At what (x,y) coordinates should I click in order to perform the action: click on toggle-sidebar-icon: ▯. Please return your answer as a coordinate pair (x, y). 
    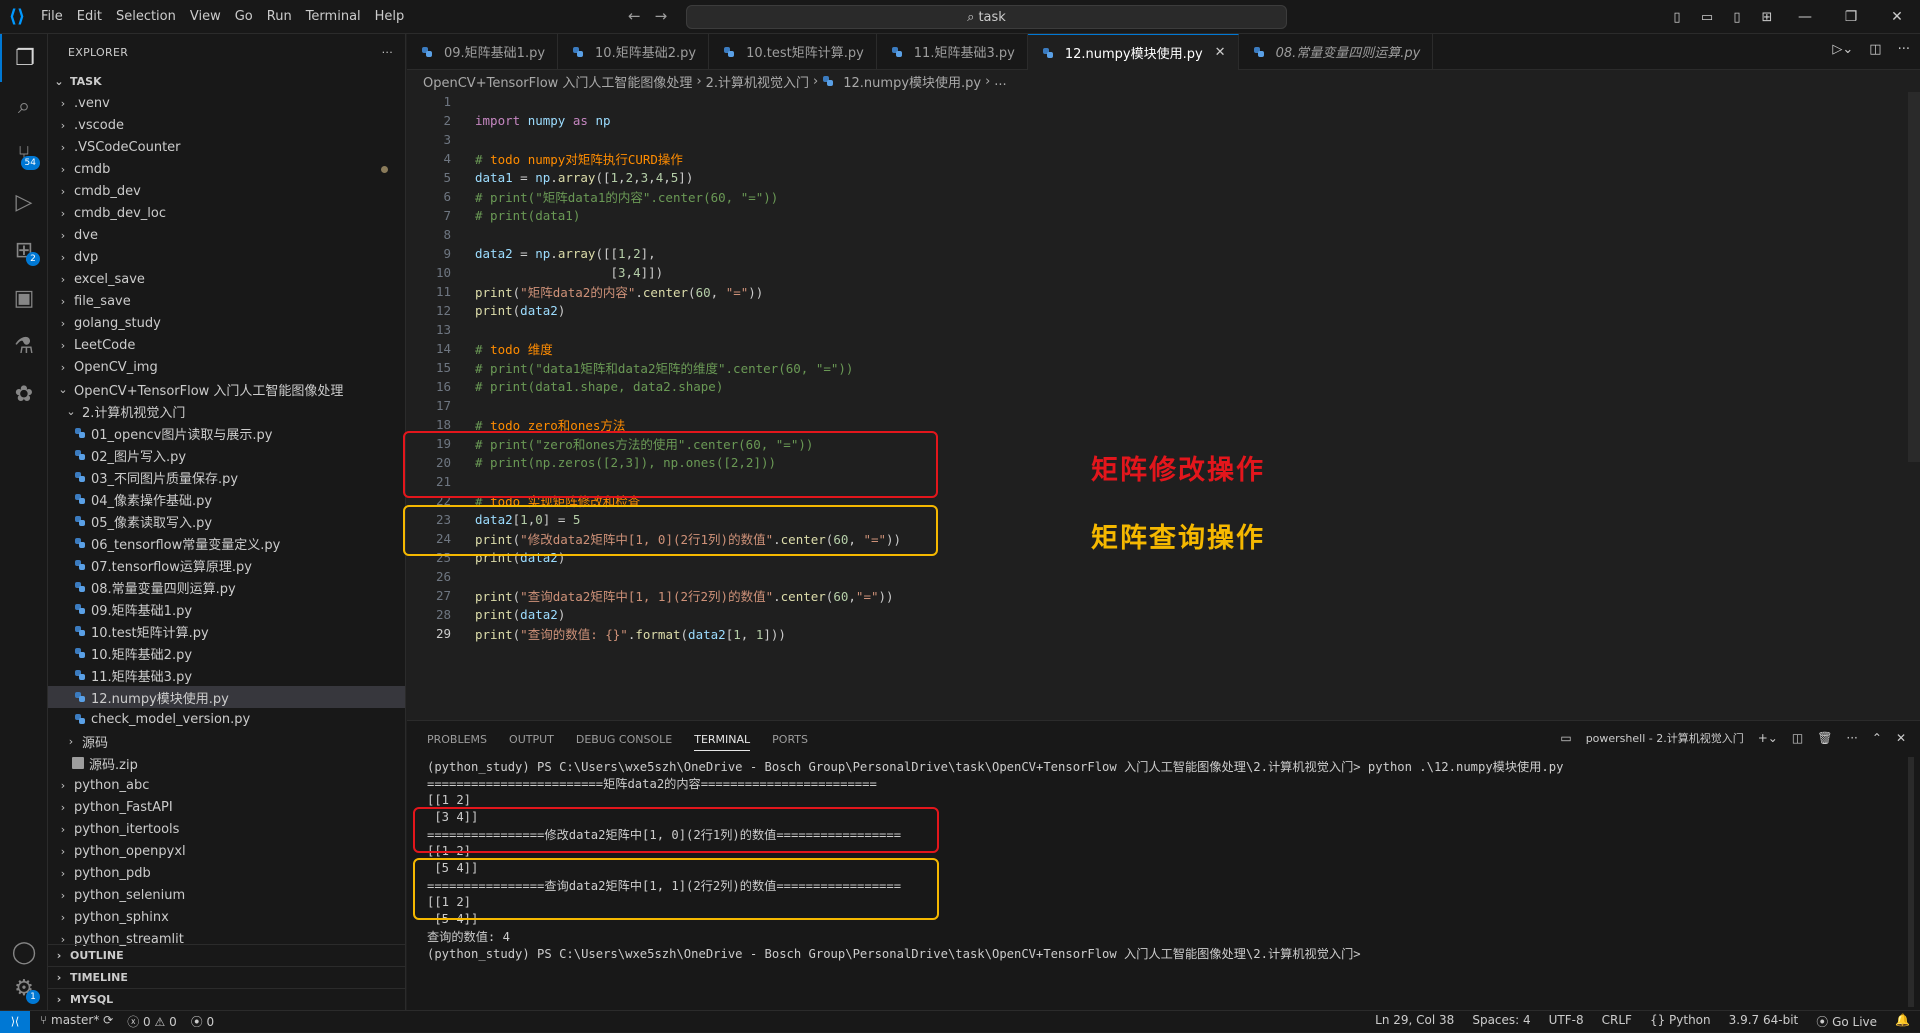
    Looking at the image, I should click on (1677, 17).